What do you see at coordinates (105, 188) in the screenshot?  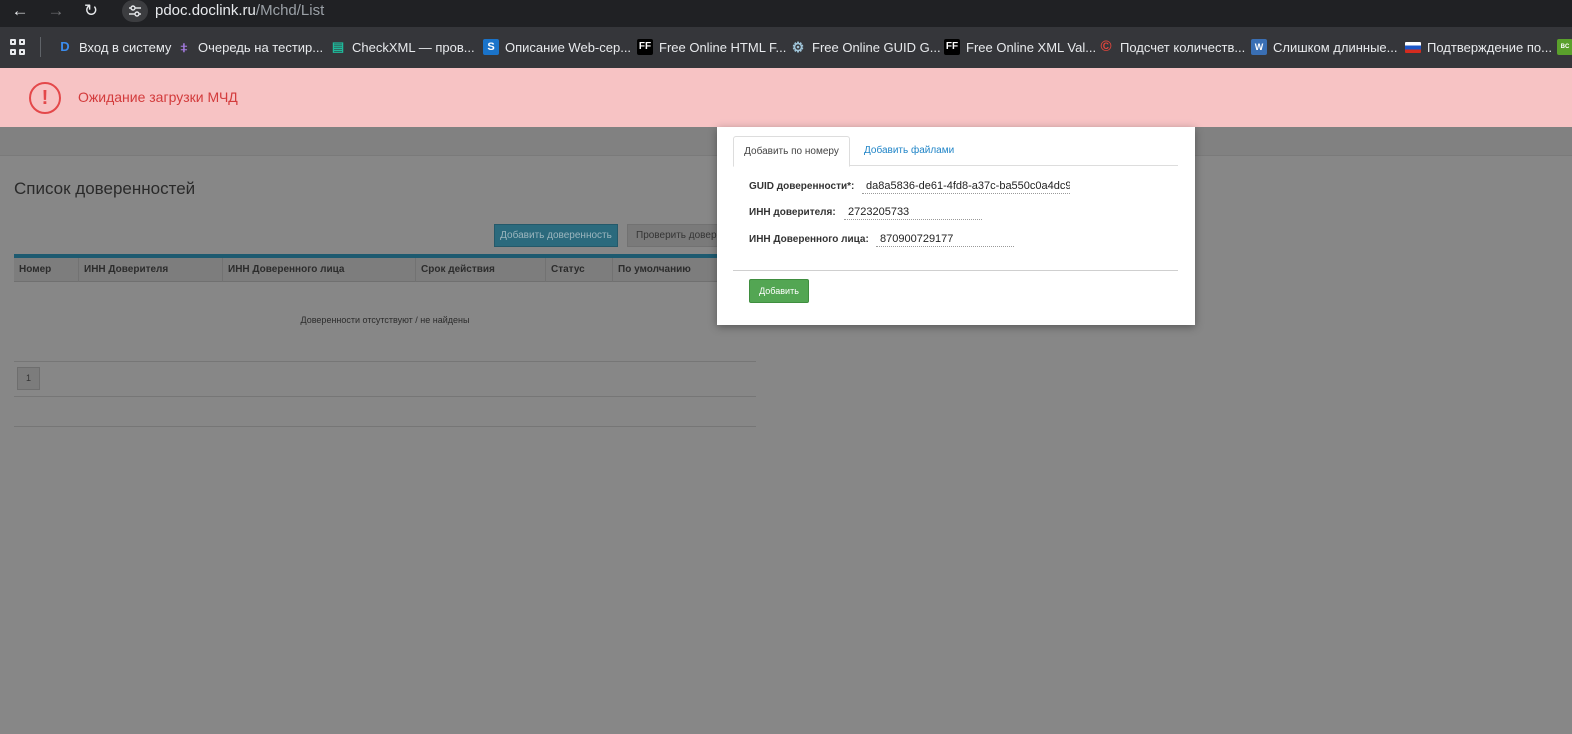 I see `page-title: Список доверенностей` at bounding box center [105, 188].